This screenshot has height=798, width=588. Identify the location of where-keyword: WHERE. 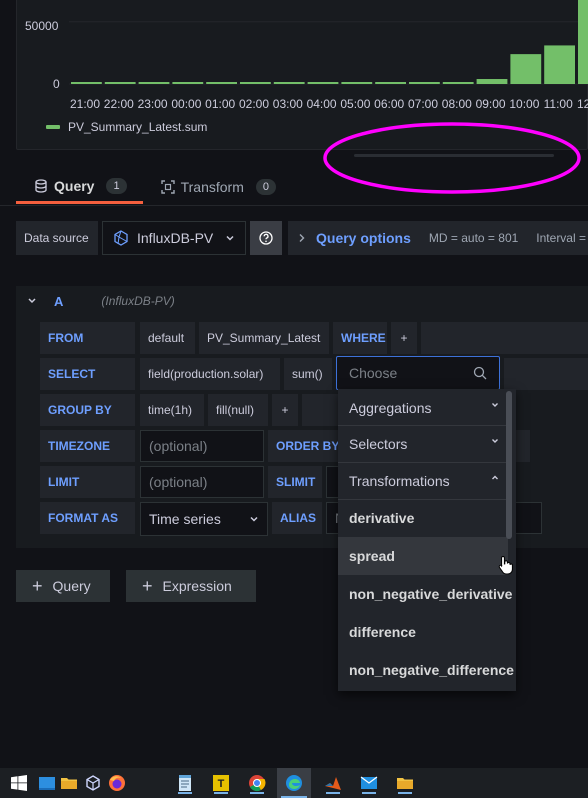
(360, 338).